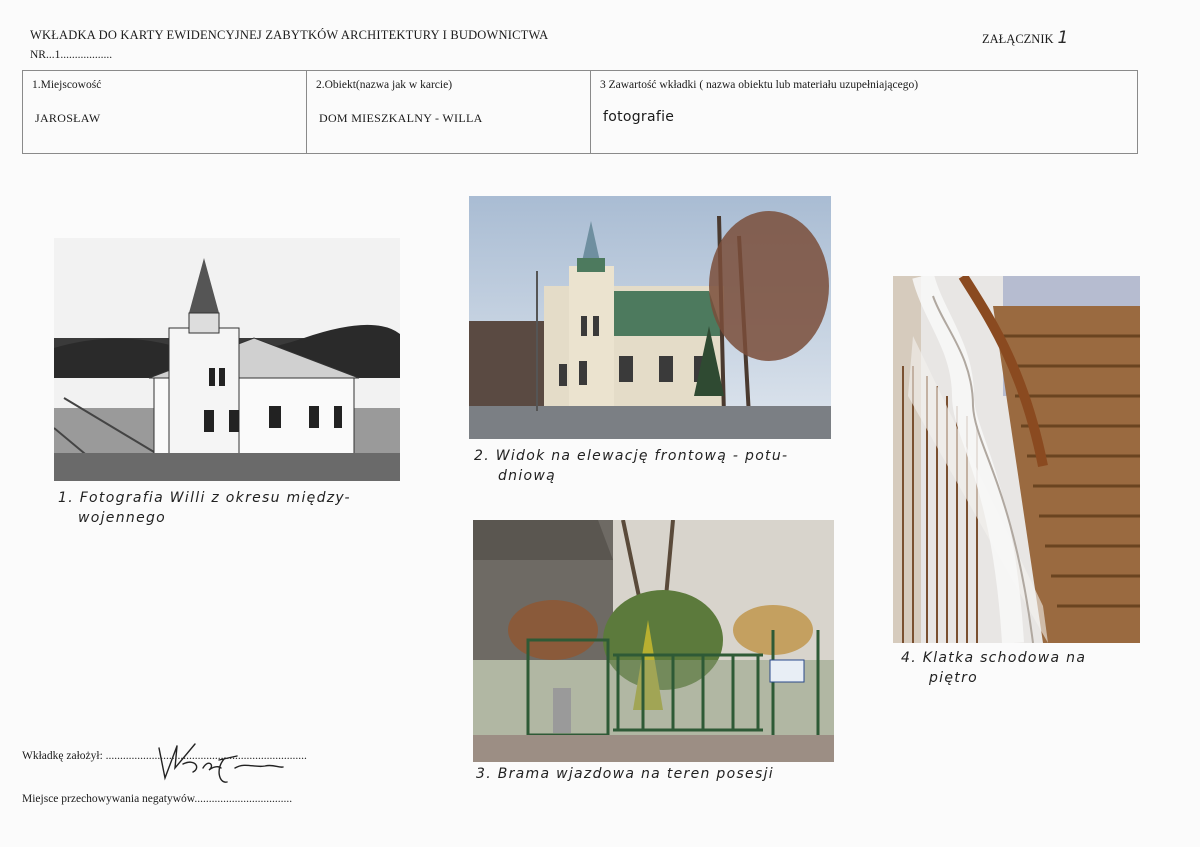  What do you see at coordinates (204, 498) in the screenshot?
I see `caption-photo-1-line1: 1. Fotografia Willi z okresu między-` at bounding box center [204, 498].